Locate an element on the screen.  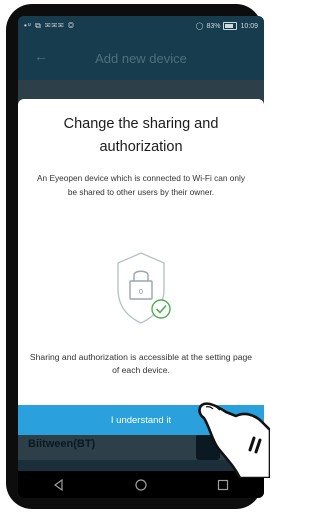
battery-percent: 83% is located at coordinates (213, 26).